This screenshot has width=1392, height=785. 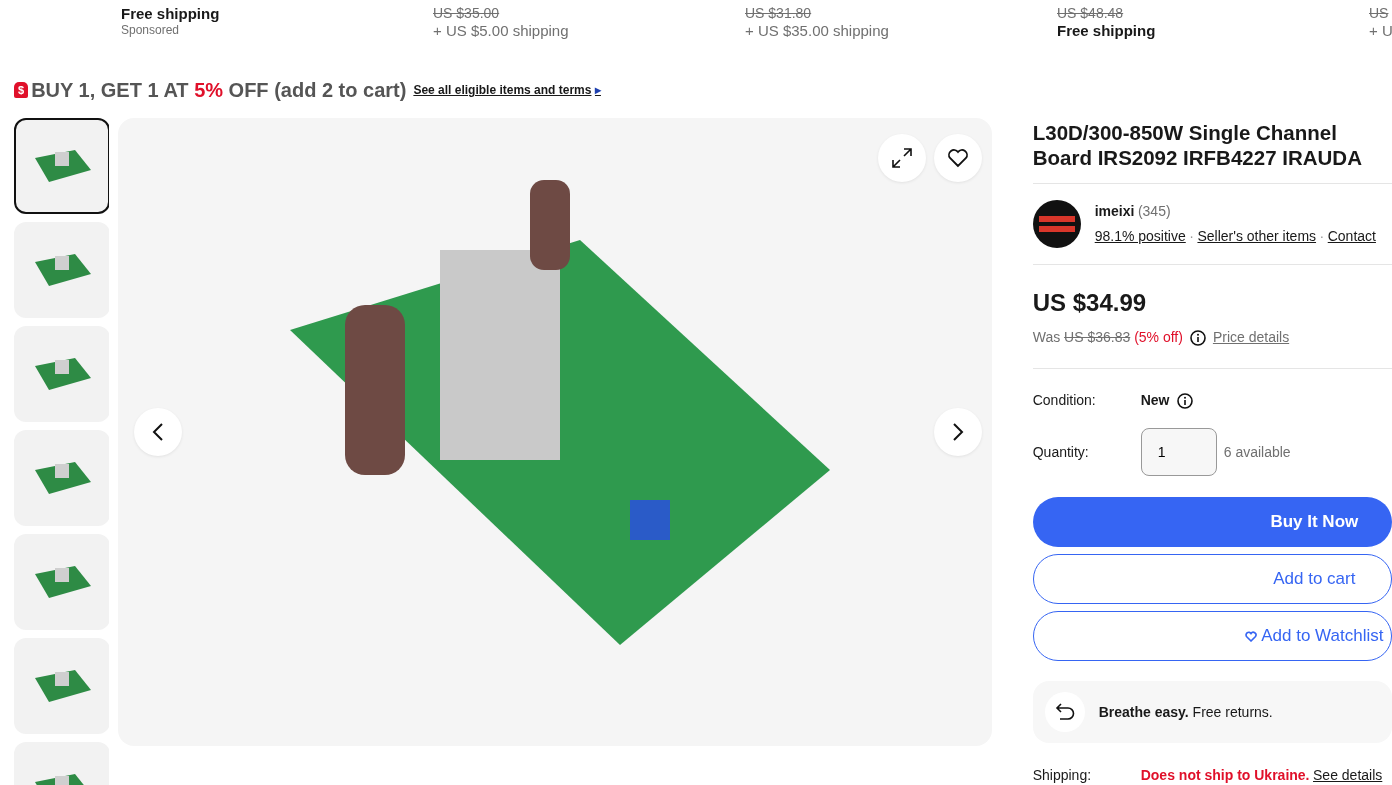 I want to click on seller-link: Contact, so click(x=1351, y=236).